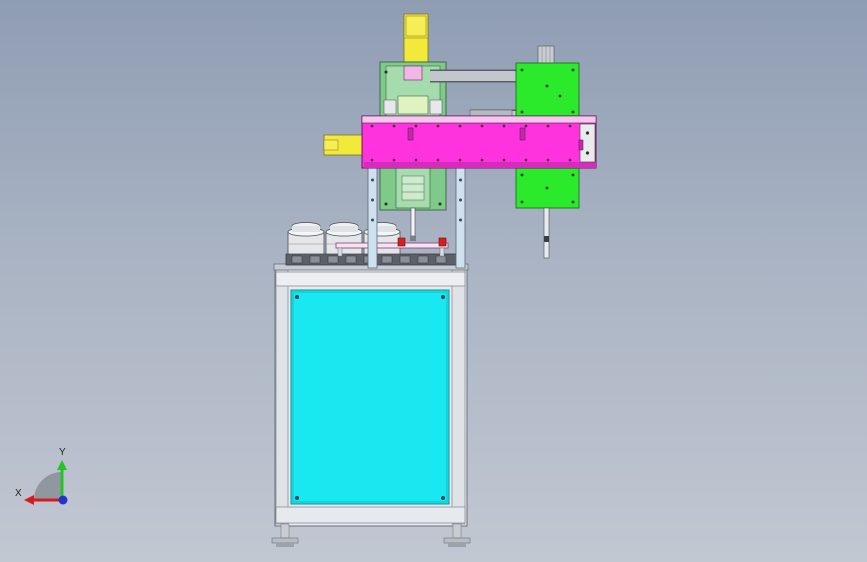  What do you see at coordinates (63, 500) in the screenshot?
I see `z-axis-dot` at bounding box center [63, 500].